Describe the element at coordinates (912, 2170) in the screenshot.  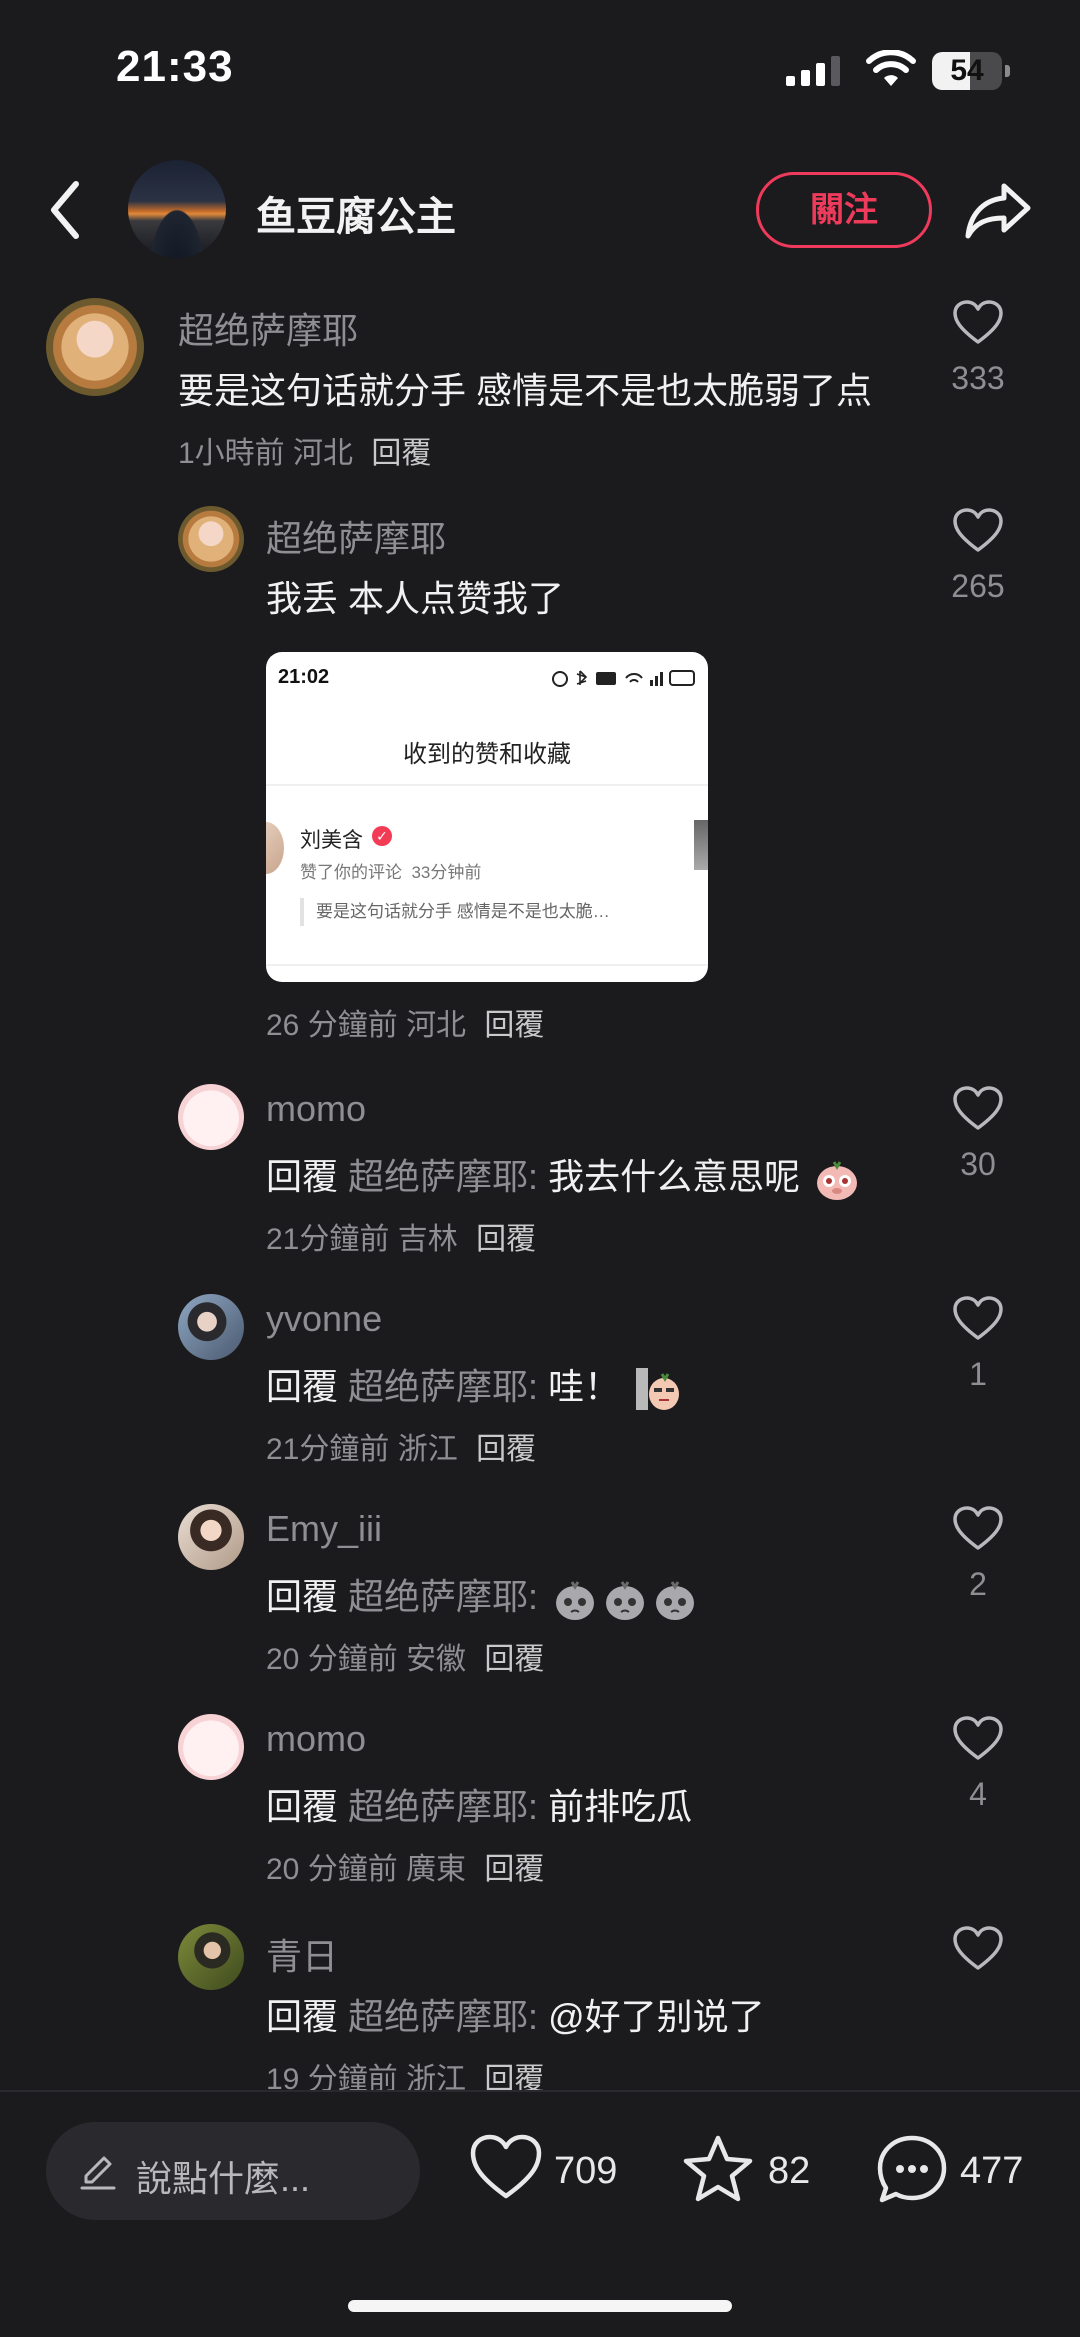
I see `speech-bubble-icon` at that location.